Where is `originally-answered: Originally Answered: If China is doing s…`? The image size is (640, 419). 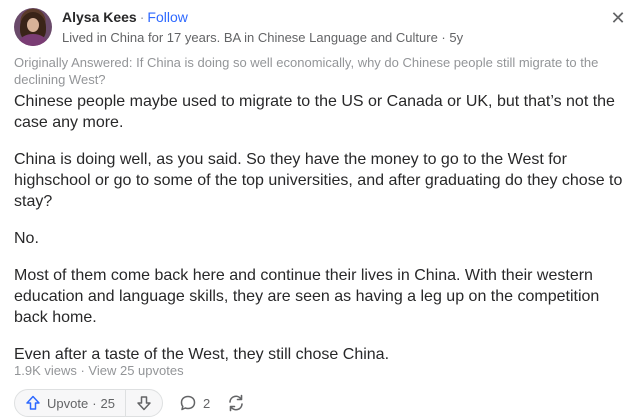 originally-answered: Originally Answered: If China is doing s… is located at coordinates (320, 71).